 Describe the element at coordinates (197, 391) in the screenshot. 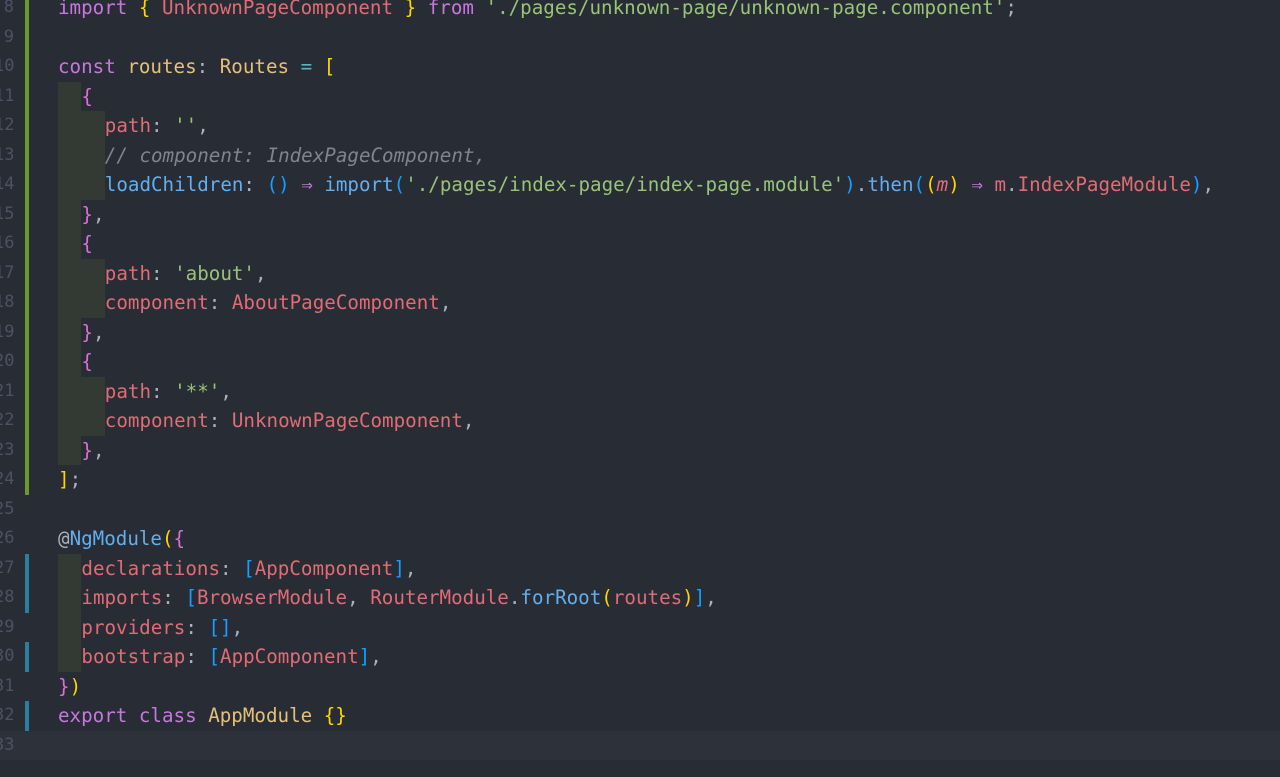

I see `code-token: '**'` at that location.